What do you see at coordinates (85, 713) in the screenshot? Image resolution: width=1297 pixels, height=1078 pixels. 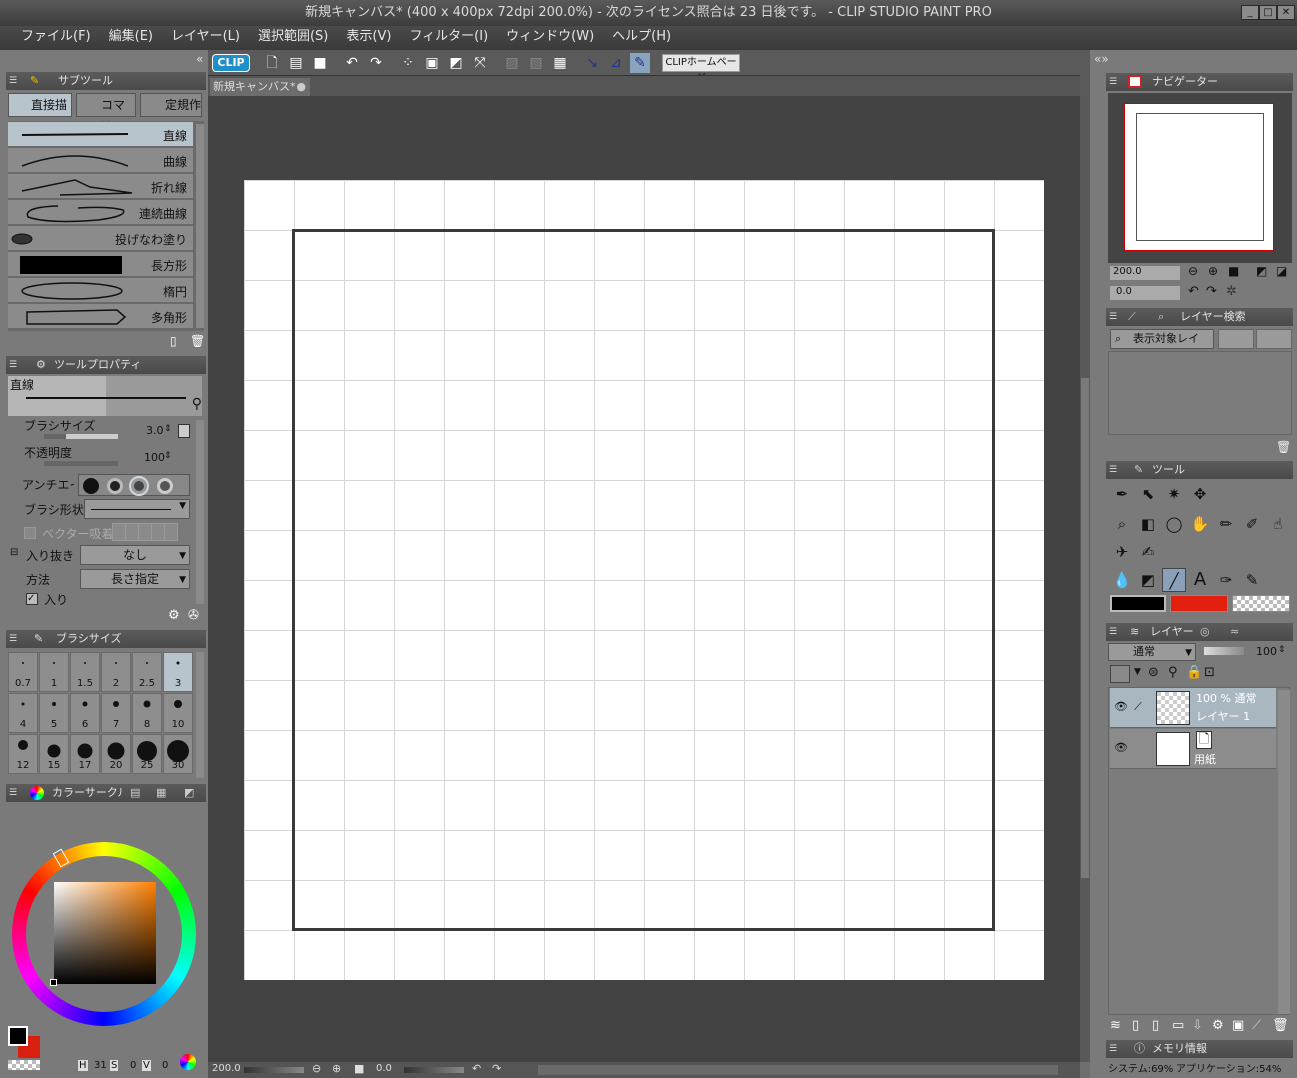 I see `brush-size-preset: 6` at bounding box center [85, 713].